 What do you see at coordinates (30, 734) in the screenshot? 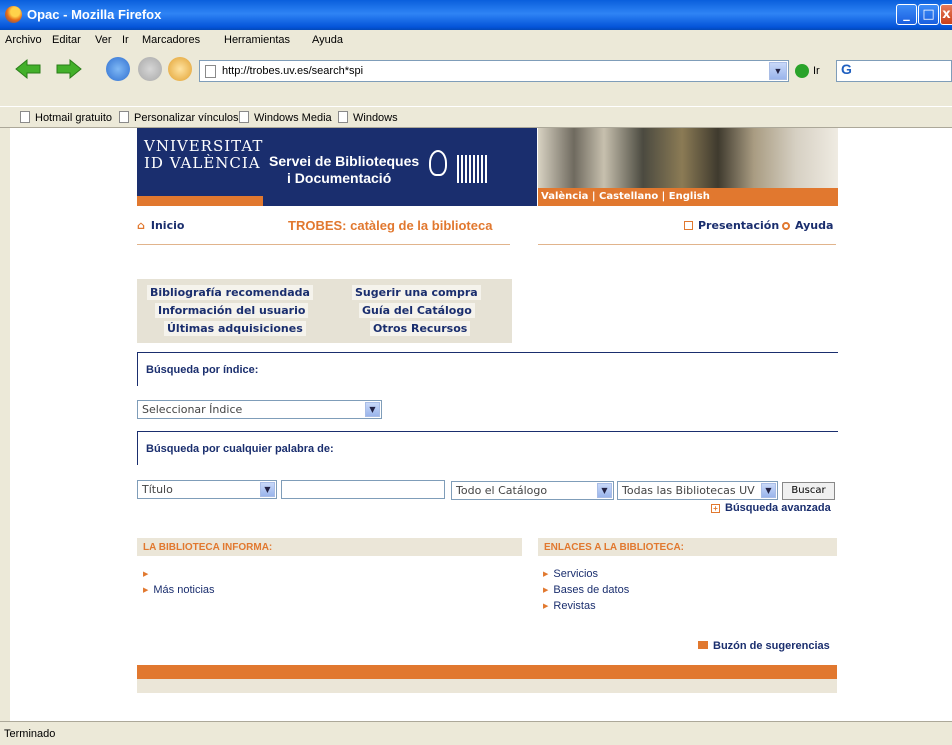
I see `status-text: Terminado` at bounding box center [30, 734].